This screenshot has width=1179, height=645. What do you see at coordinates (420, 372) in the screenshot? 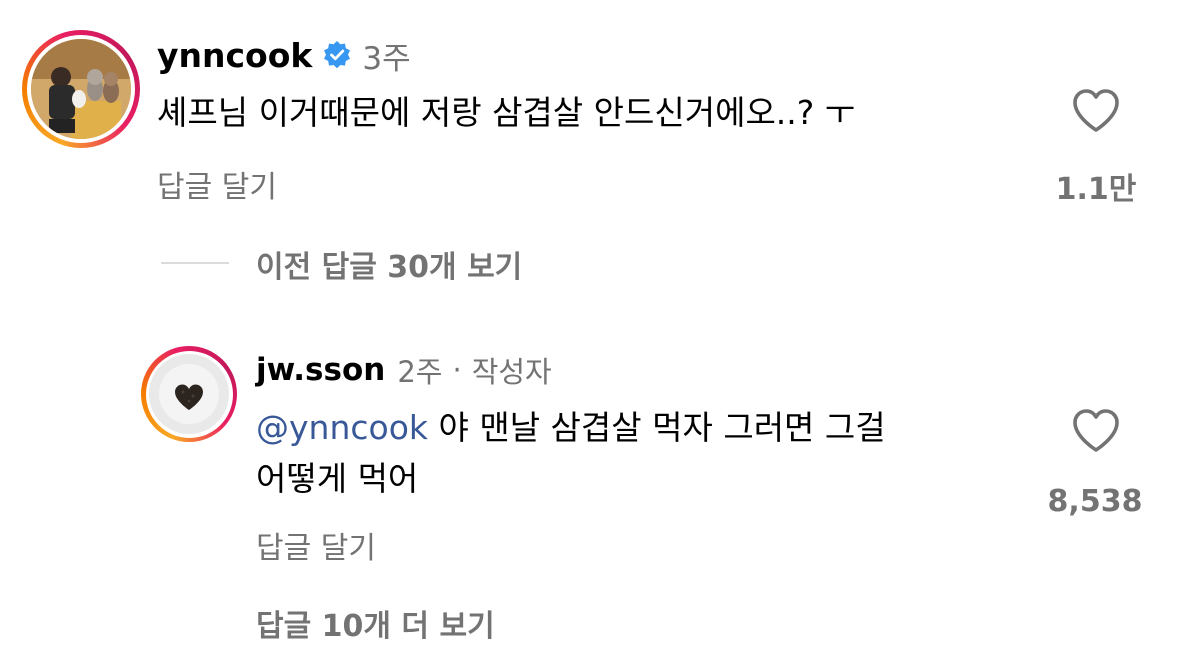
I see `reply-time: 2주` at bounding box center [420, 372].